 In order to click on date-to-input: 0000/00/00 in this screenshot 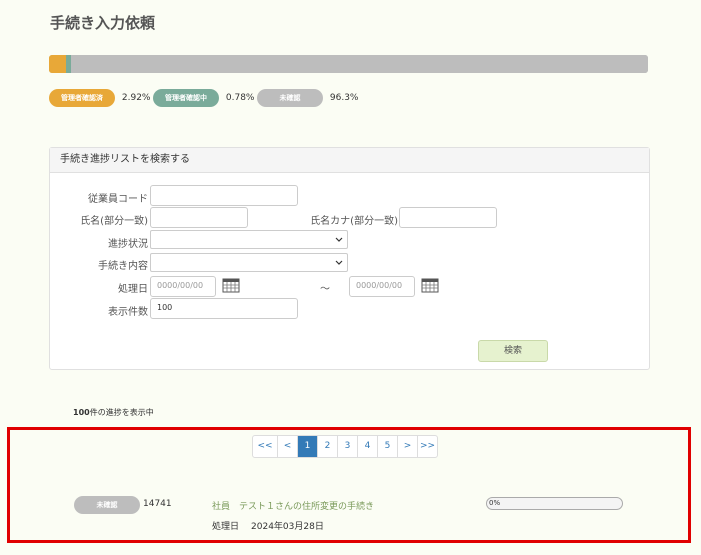, I will do `click(382, 286)`.